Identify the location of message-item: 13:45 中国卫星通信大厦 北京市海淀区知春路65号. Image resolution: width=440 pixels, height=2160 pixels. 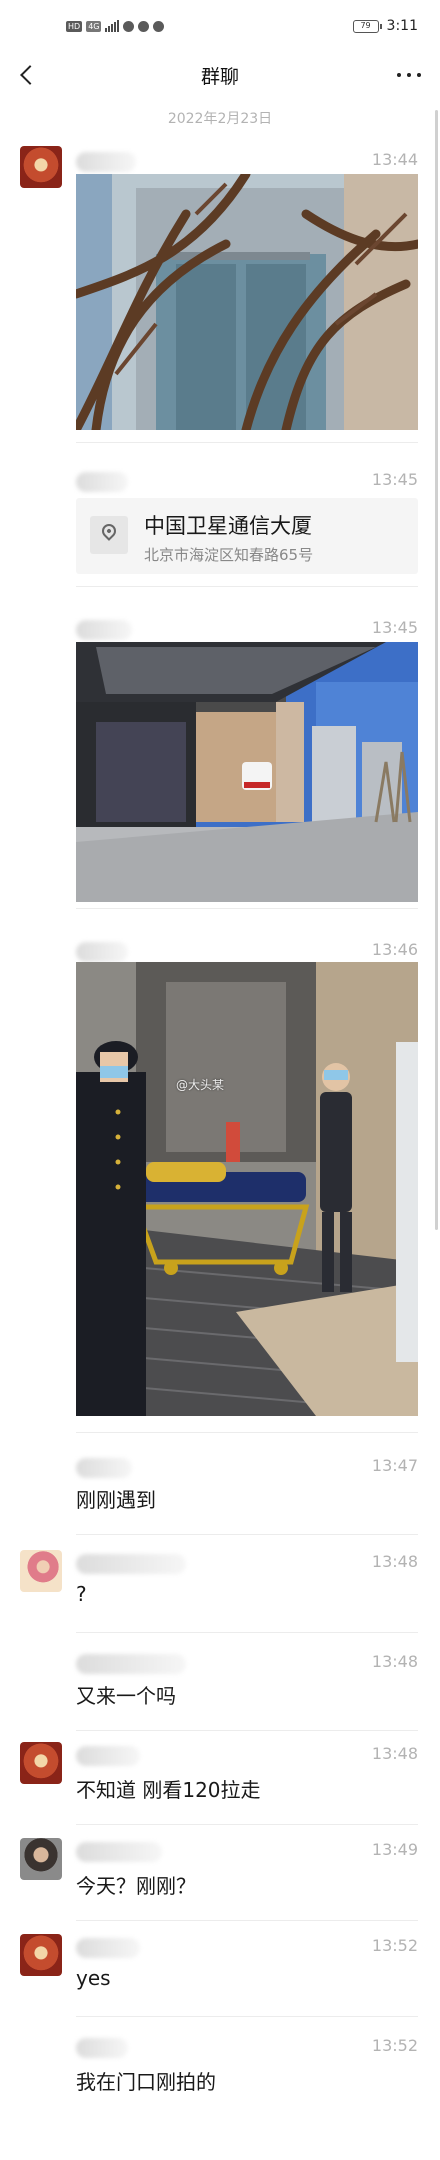
(220, 532).